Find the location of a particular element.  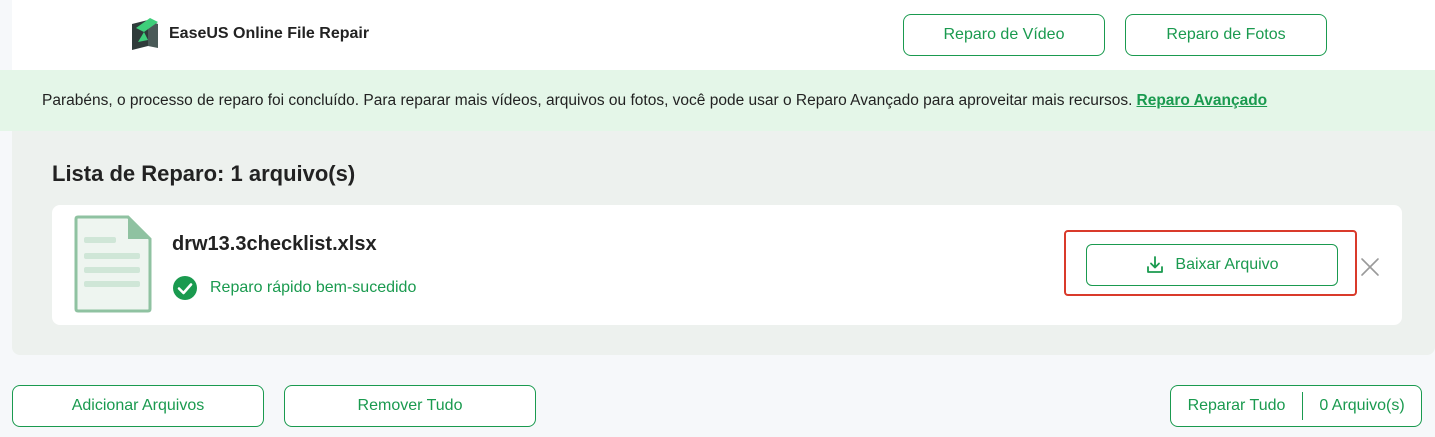

repair-all-button: Reparar Tudo is located at coordinates (1236, 406).